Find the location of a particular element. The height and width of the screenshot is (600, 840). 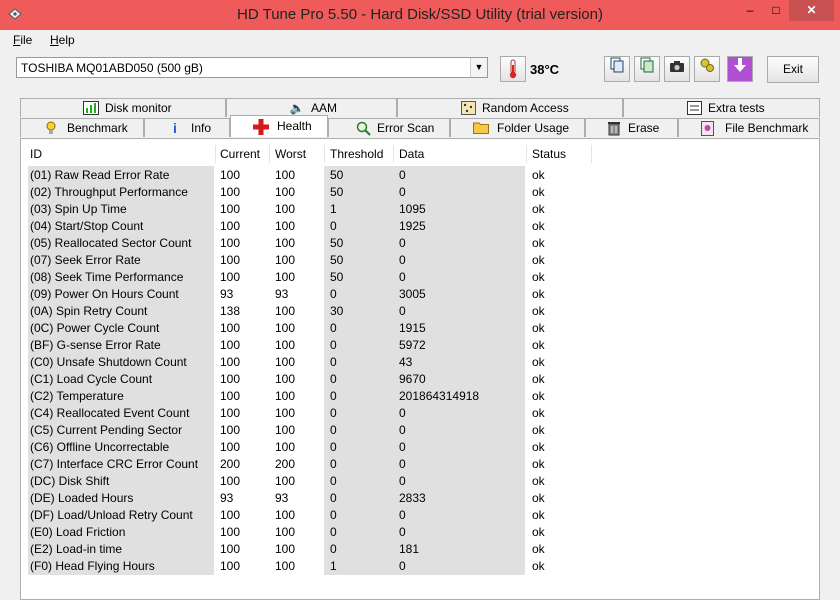

cell-attribute-id: (DF) Load/Unload Retry Count is located at coordinates (111, 515).